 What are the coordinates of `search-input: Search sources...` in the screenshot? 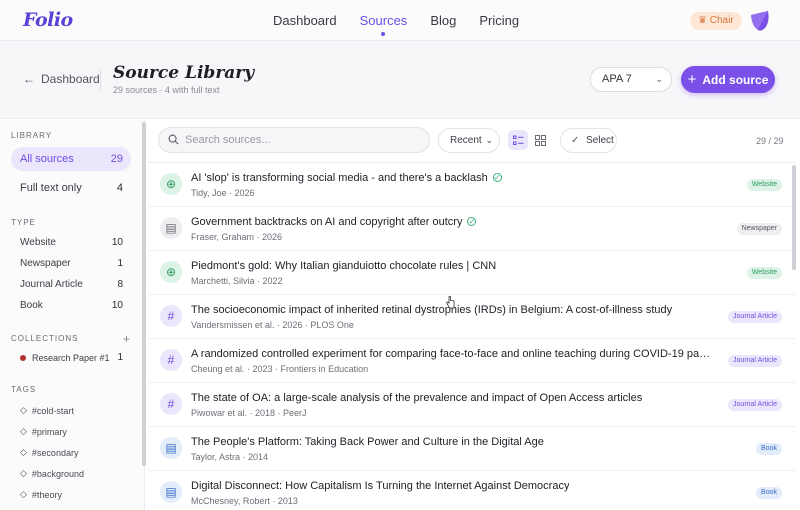 It's located at (294, 140).